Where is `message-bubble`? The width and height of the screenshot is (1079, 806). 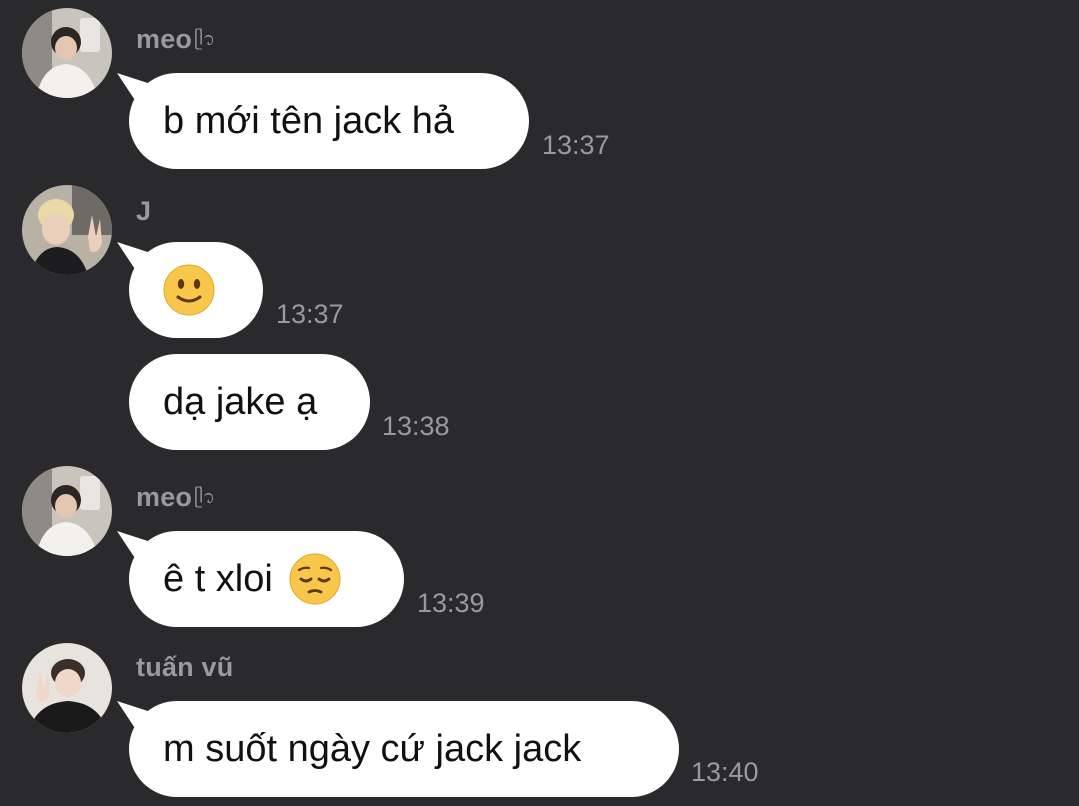 message-bubble is located at coordinates (196, 290).